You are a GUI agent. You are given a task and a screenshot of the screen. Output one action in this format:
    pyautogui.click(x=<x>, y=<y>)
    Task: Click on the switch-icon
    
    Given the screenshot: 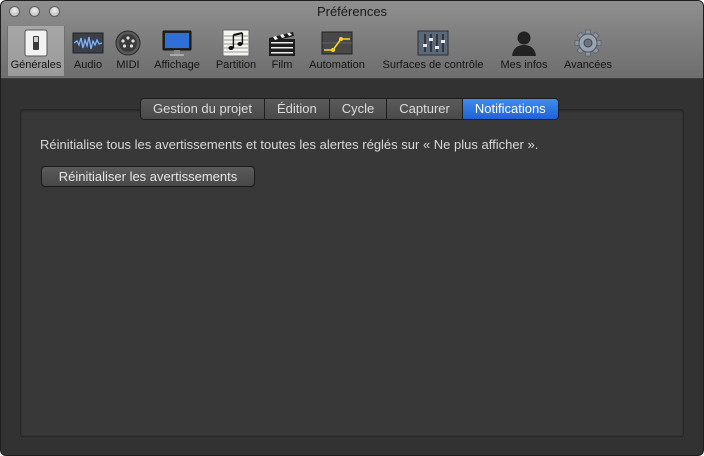 What is the action you would take?
    pyautogui.click(x=36, y=45)
    